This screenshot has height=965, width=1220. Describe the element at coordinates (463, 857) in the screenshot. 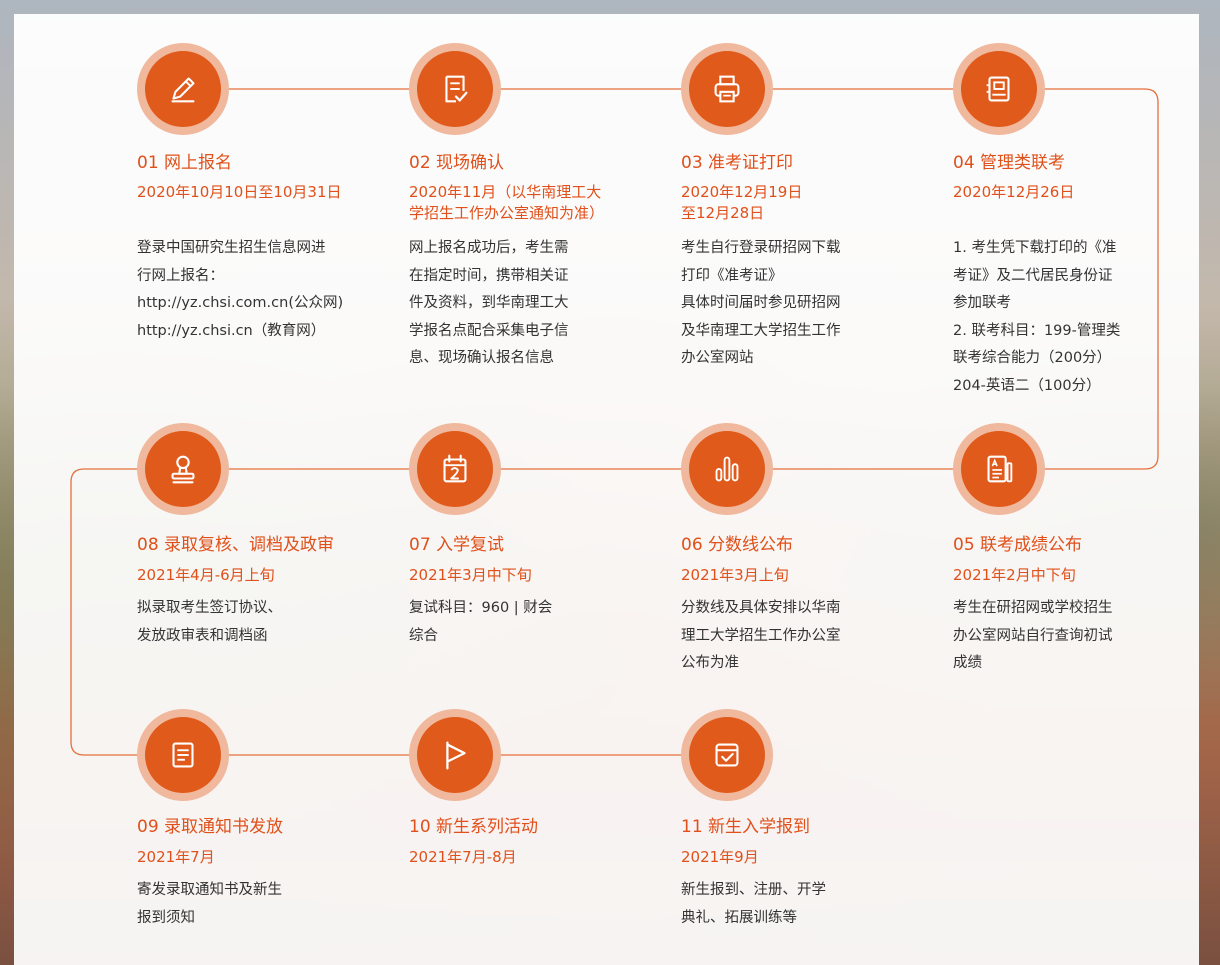

I see `step-date: 2021年7月-8月` at that location.